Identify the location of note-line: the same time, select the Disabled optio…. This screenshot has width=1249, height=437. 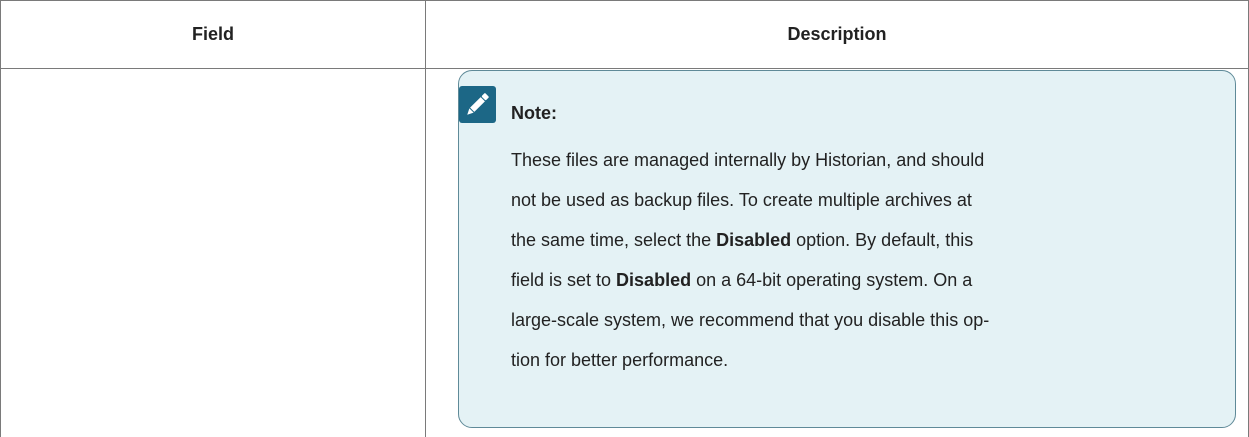
(861, 240).